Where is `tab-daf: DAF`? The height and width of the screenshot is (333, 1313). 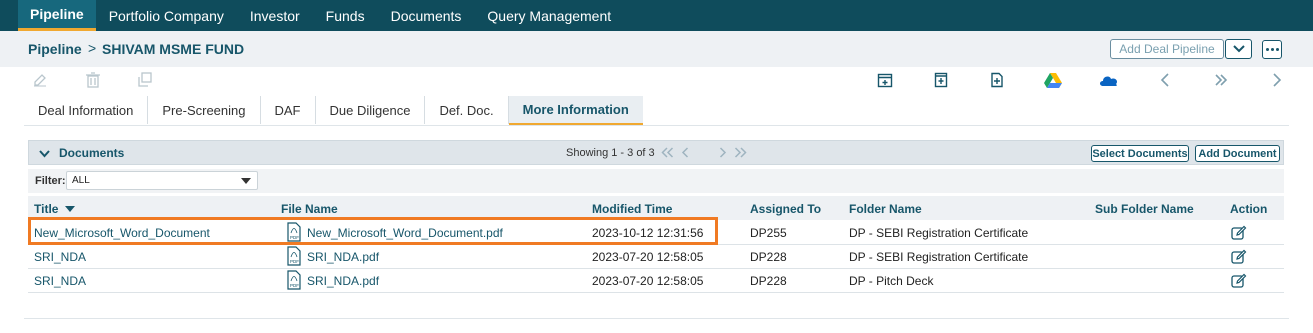
tab-daf: DAF is located at coordinates (288, 110).